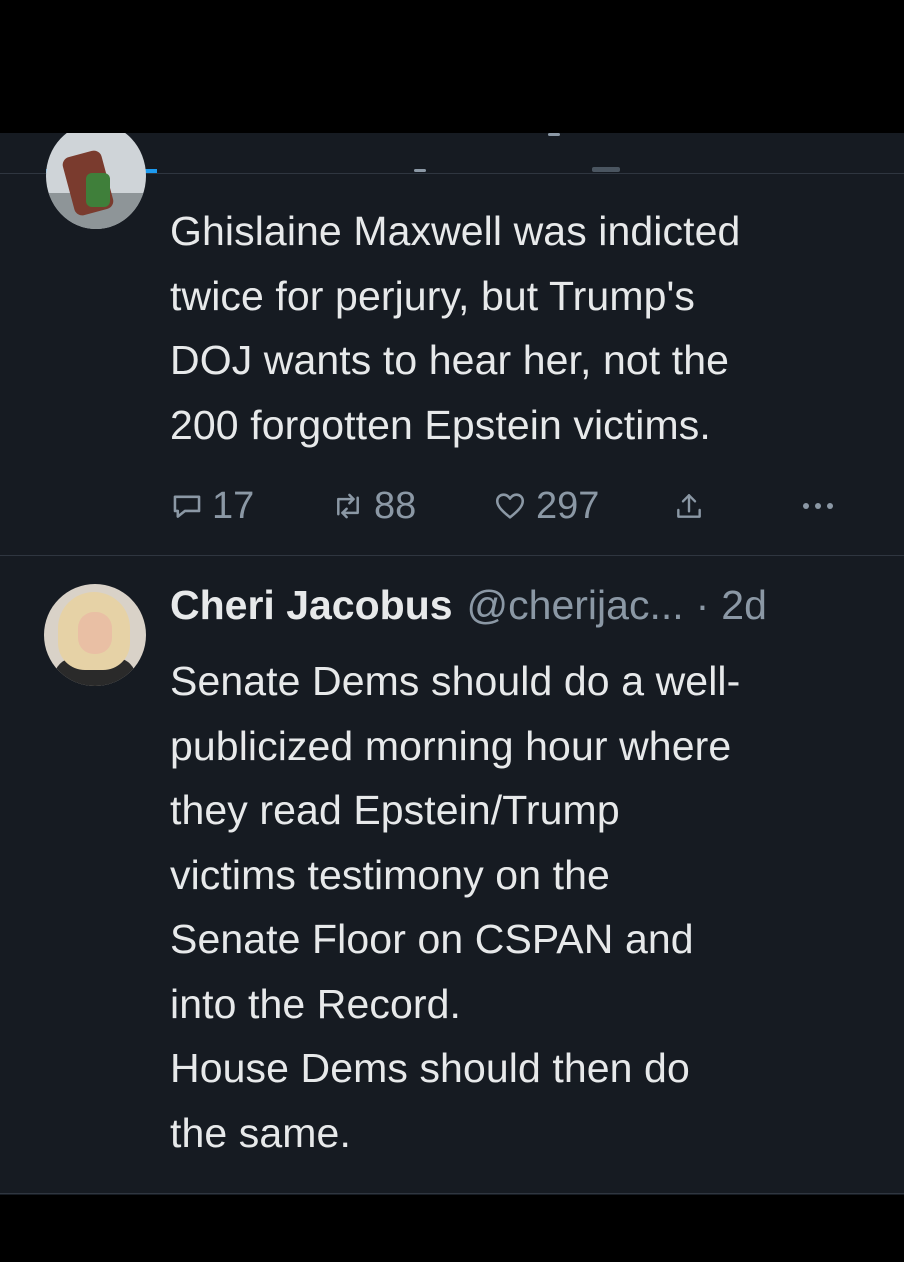  What do you see at coordinates (440, 424) in the screenshot?
I see `tweet-text-line: 200 forgotten Epstein victims.` at bounding box center [440, 424].